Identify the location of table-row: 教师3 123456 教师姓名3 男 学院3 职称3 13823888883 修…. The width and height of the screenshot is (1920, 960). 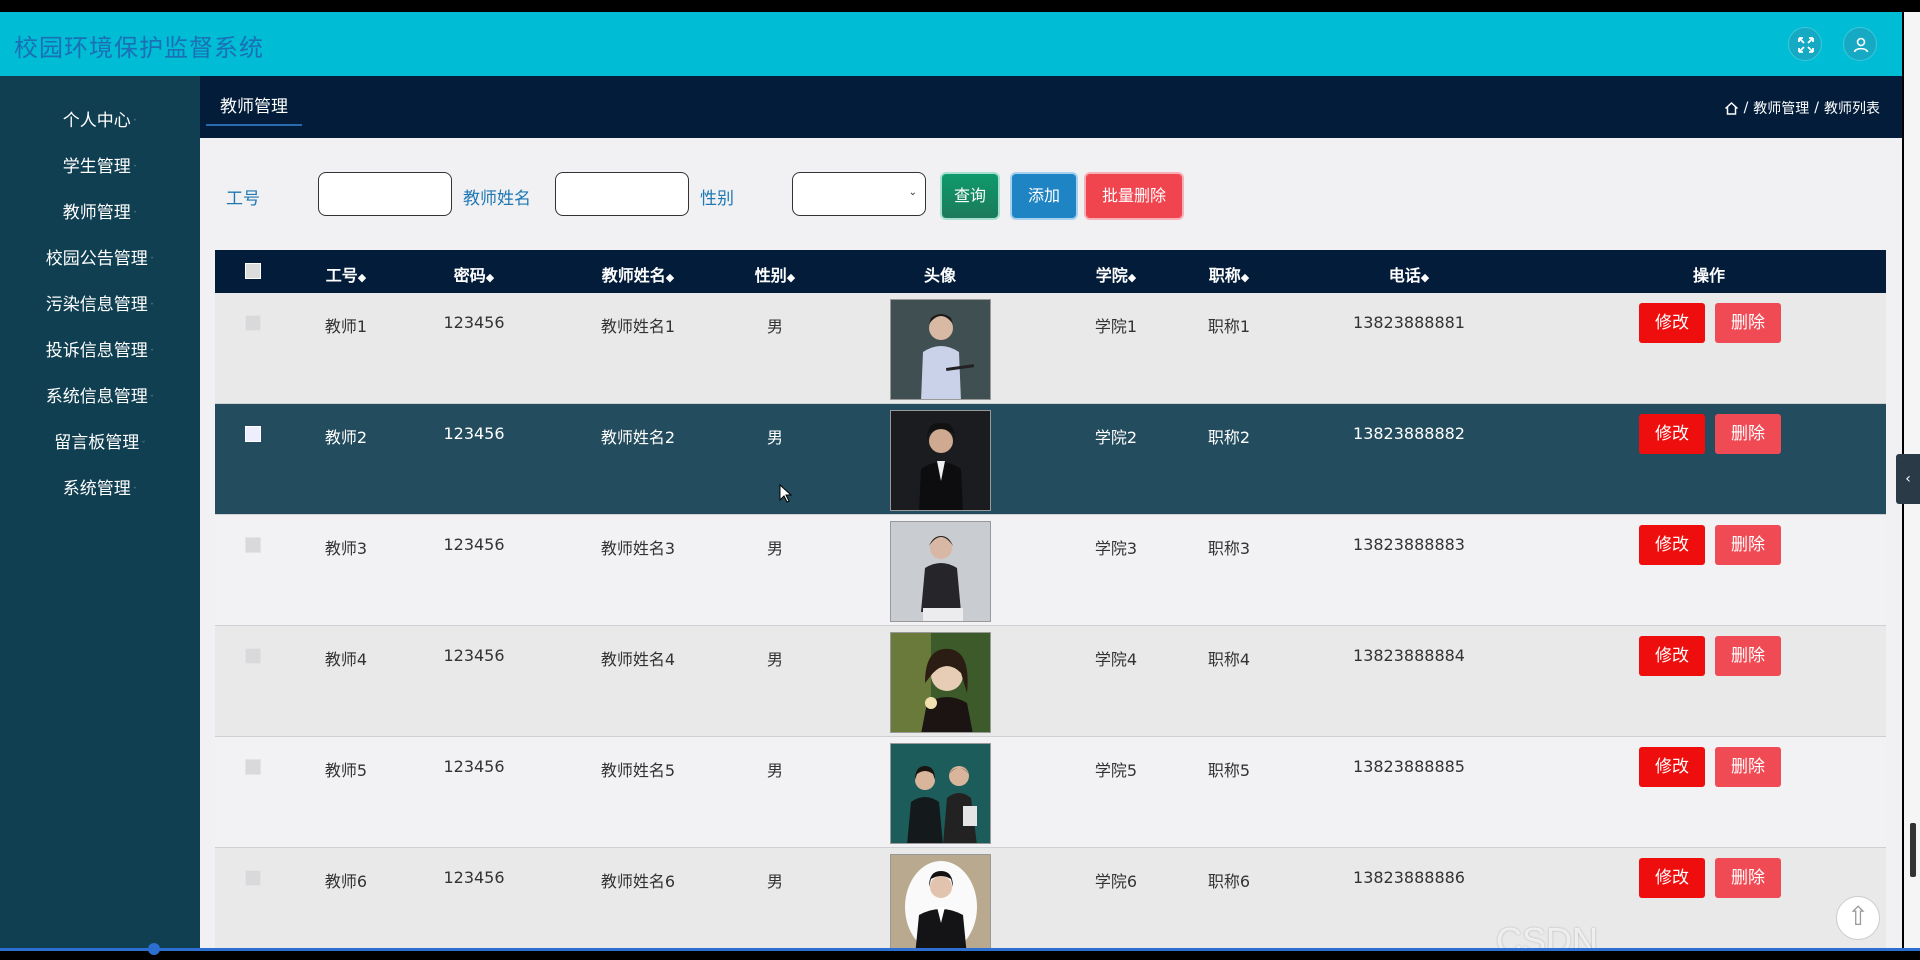
(1050, 570).